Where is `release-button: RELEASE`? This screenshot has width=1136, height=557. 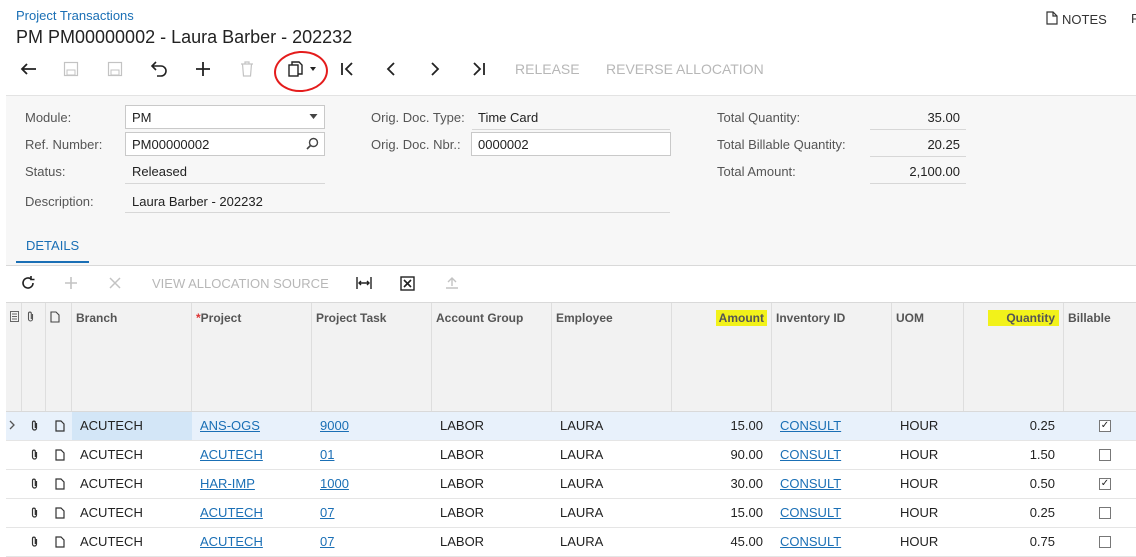
release-button: RELEASE is located at coordinates (547, 69).